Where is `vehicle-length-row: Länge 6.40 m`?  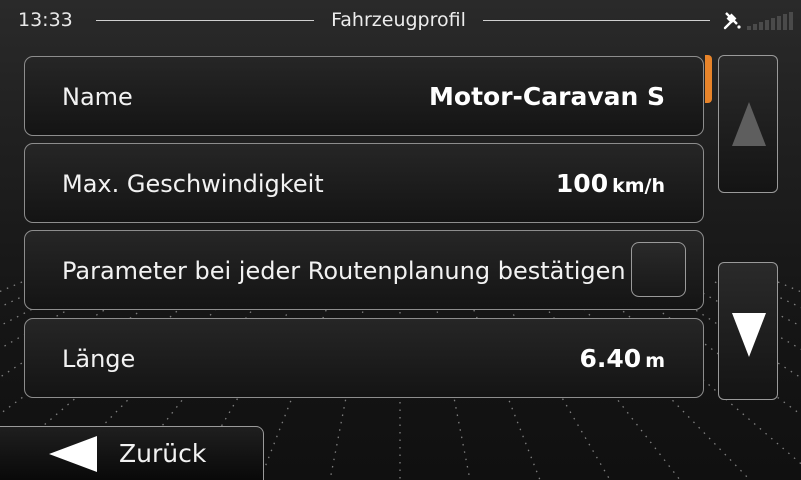 vehicle-length-row: Länge 6.40 m is located at coordinates (364, 358).